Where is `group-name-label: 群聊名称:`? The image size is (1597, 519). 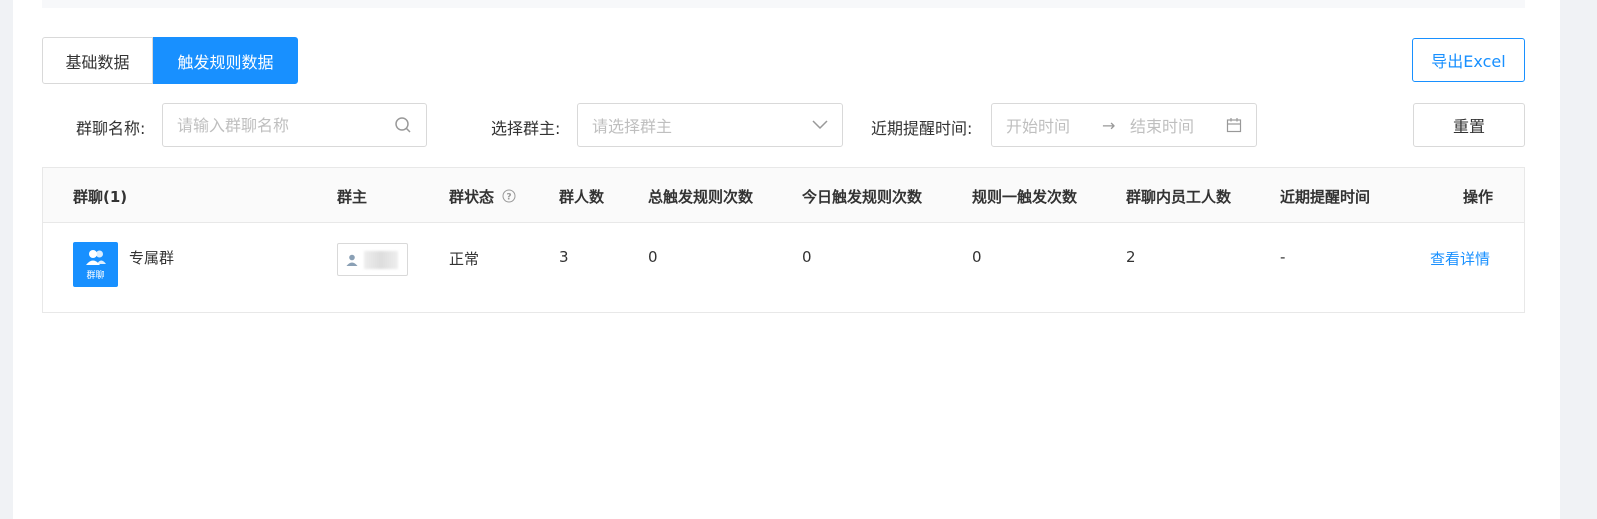
group-name-label: 群聊名称: is located at coordinates (111, 128).